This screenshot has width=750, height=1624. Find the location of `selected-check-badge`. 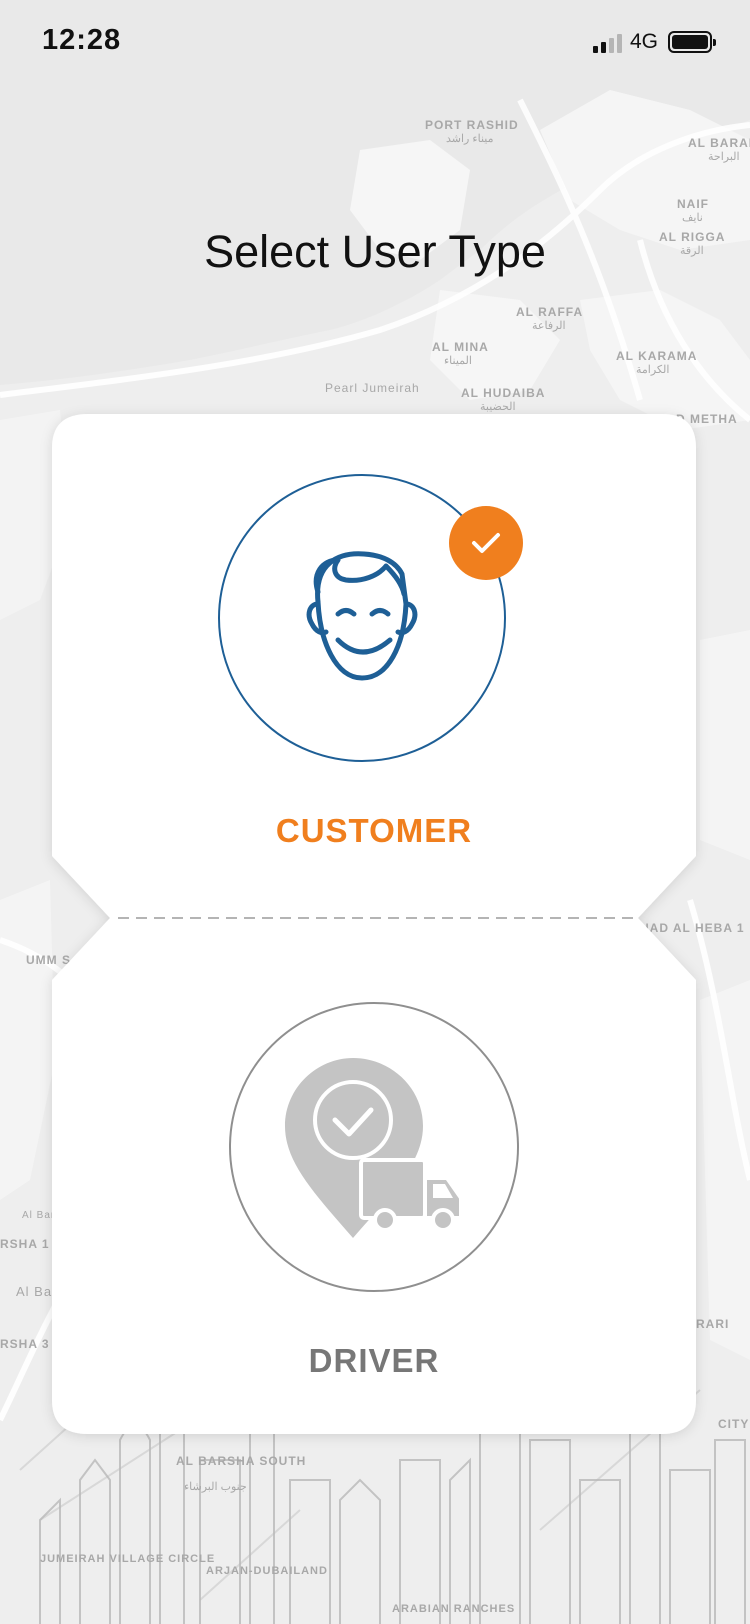

selected-check-badge is located at coordinates (486, 543).